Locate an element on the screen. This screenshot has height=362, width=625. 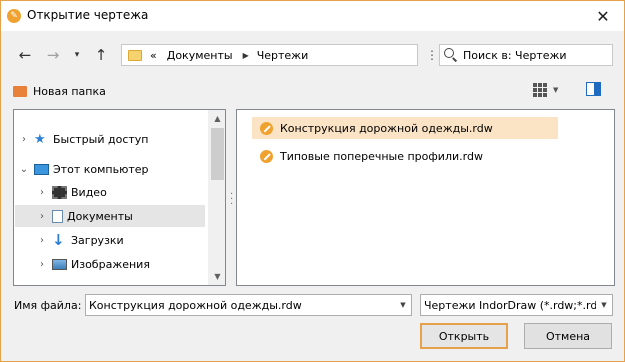
breadcrumb-overflow: « is located at coordinates (153, 55).